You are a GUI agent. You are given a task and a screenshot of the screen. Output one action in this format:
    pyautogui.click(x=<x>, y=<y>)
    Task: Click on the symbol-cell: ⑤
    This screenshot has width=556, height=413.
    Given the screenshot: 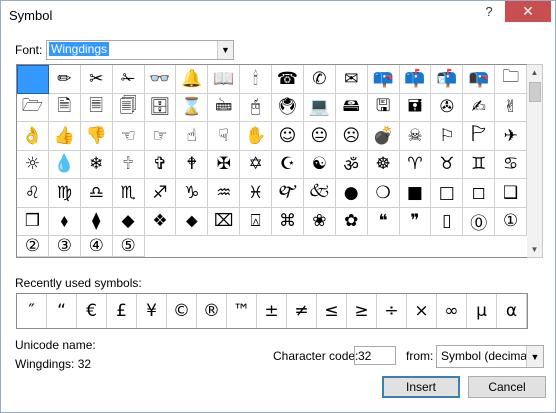 What is the action you would take?
    pyautogui.click(x=128, y=246)
    